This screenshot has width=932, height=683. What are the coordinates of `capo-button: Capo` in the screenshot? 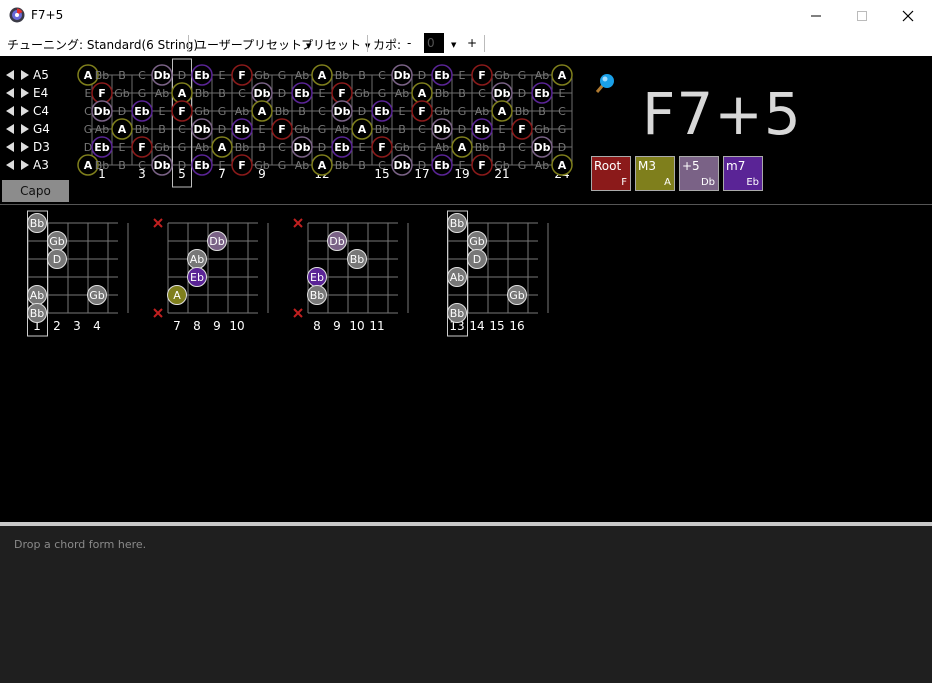 It's located at (35, 191).